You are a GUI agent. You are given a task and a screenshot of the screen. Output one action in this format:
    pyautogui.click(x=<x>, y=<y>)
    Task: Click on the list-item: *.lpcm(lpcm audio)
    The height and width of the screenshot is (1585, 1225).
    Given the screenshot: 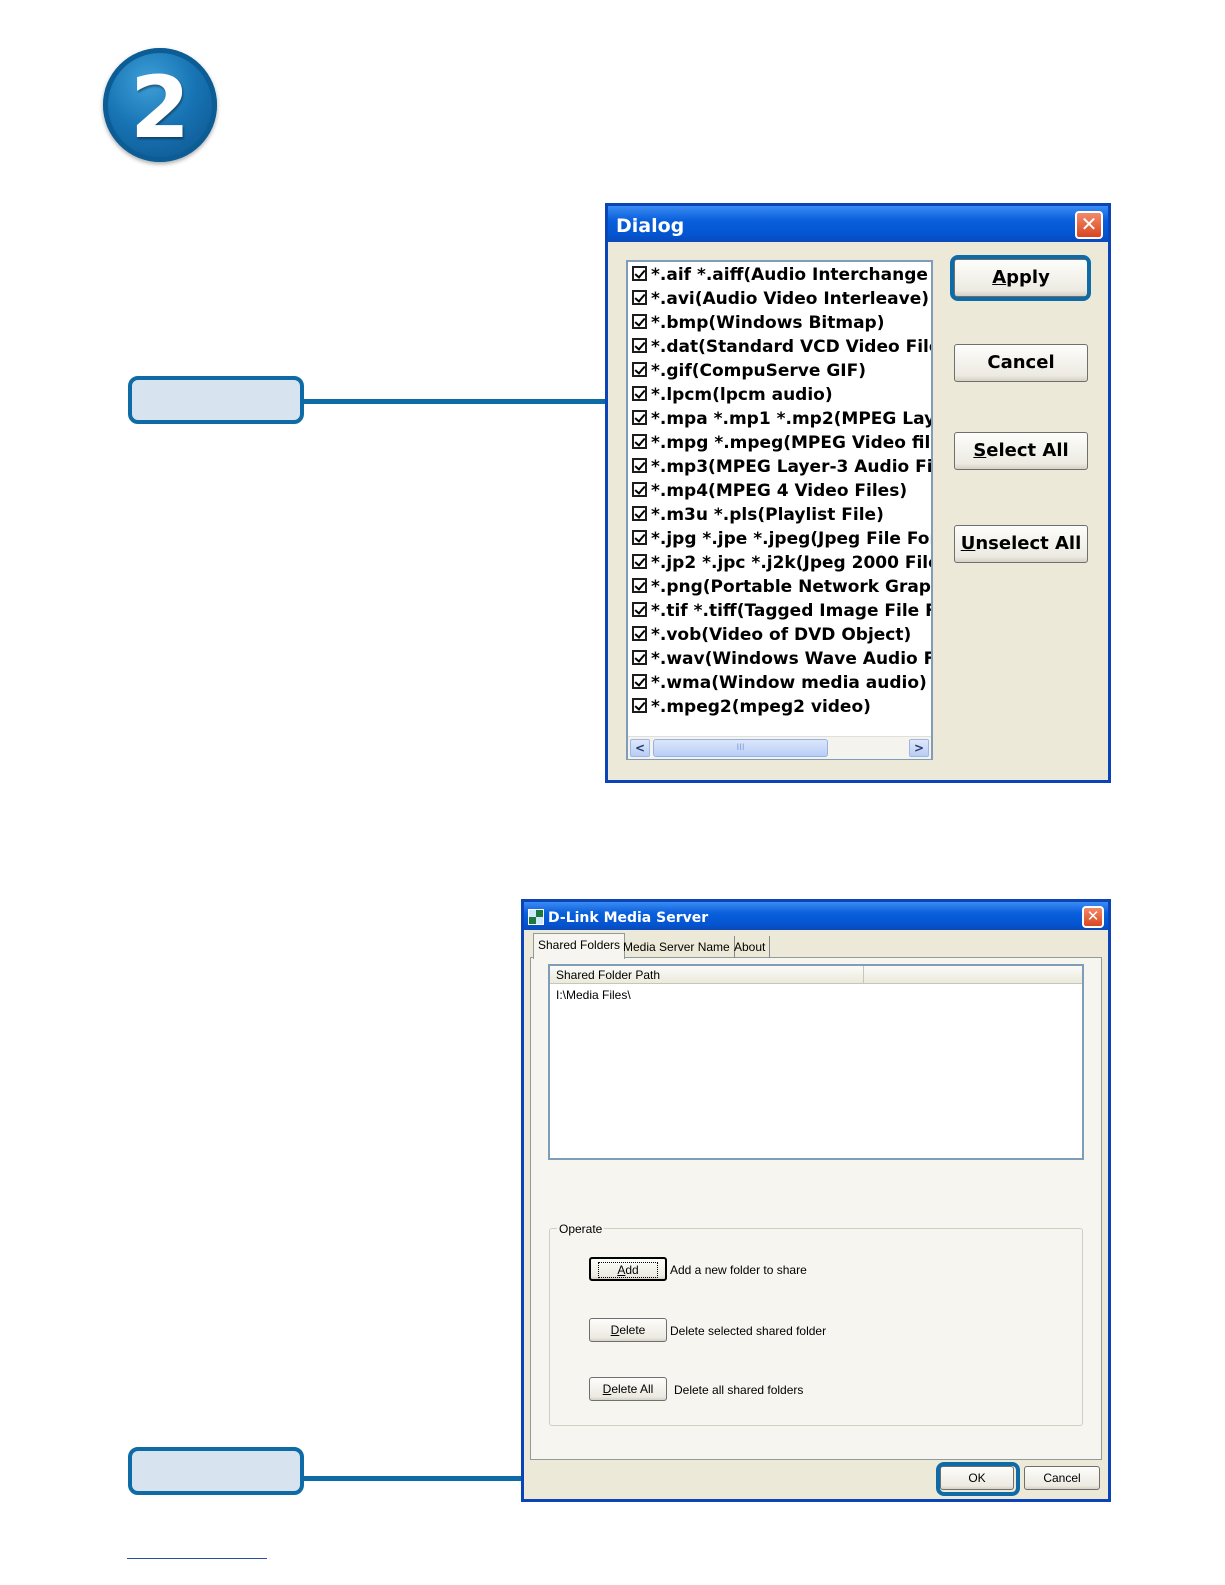 What is the action you would take?
    pyautogui.click(x=732, y=397)
    